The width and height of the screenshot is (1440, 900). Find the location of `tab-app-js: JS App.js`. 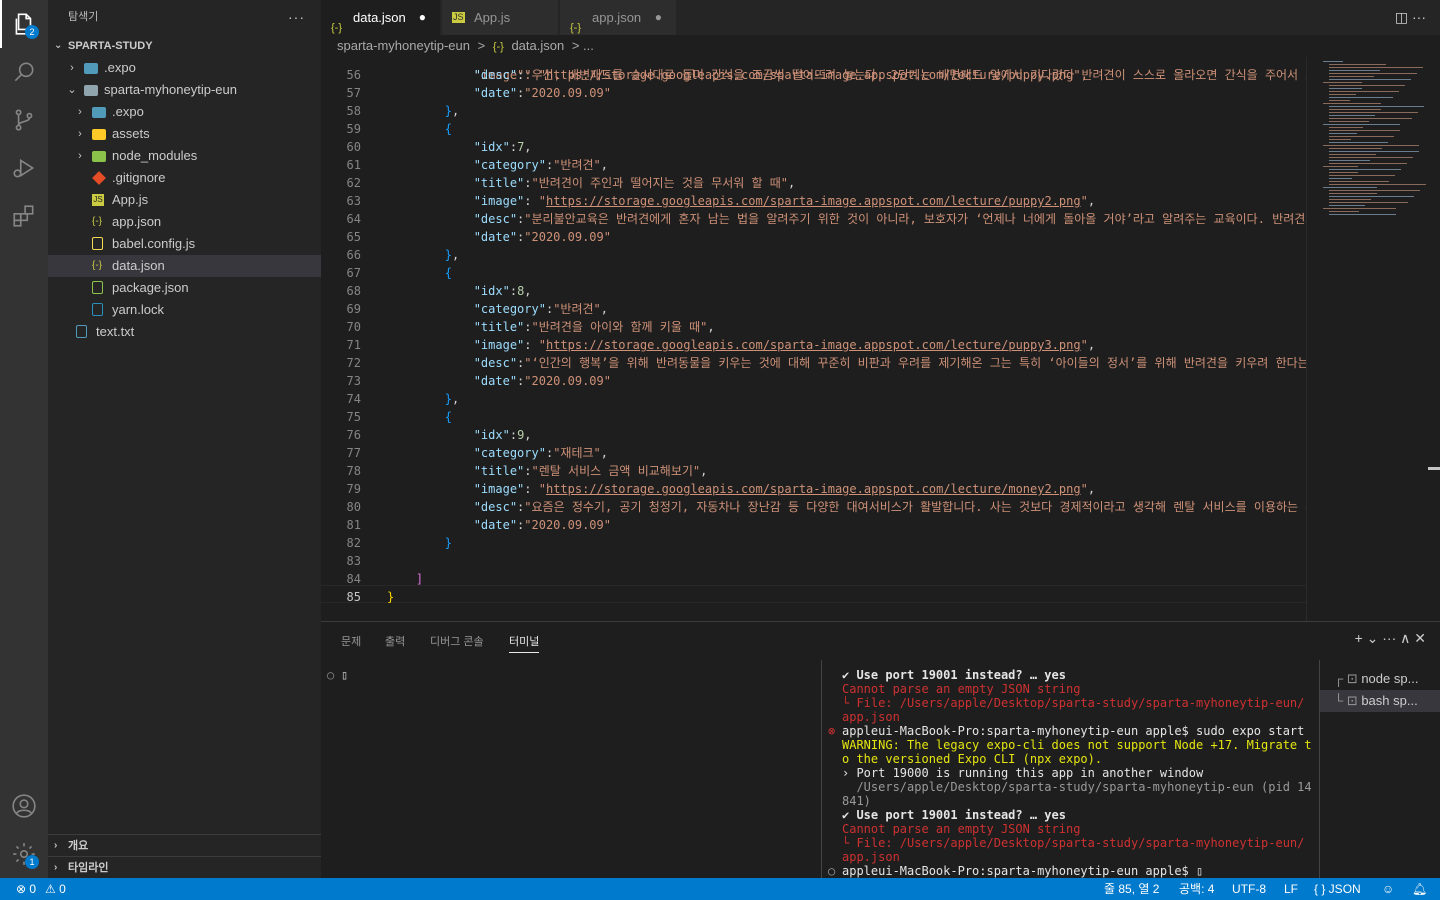

tab-app-js: JS App.js is located at coordinates (500, 17).